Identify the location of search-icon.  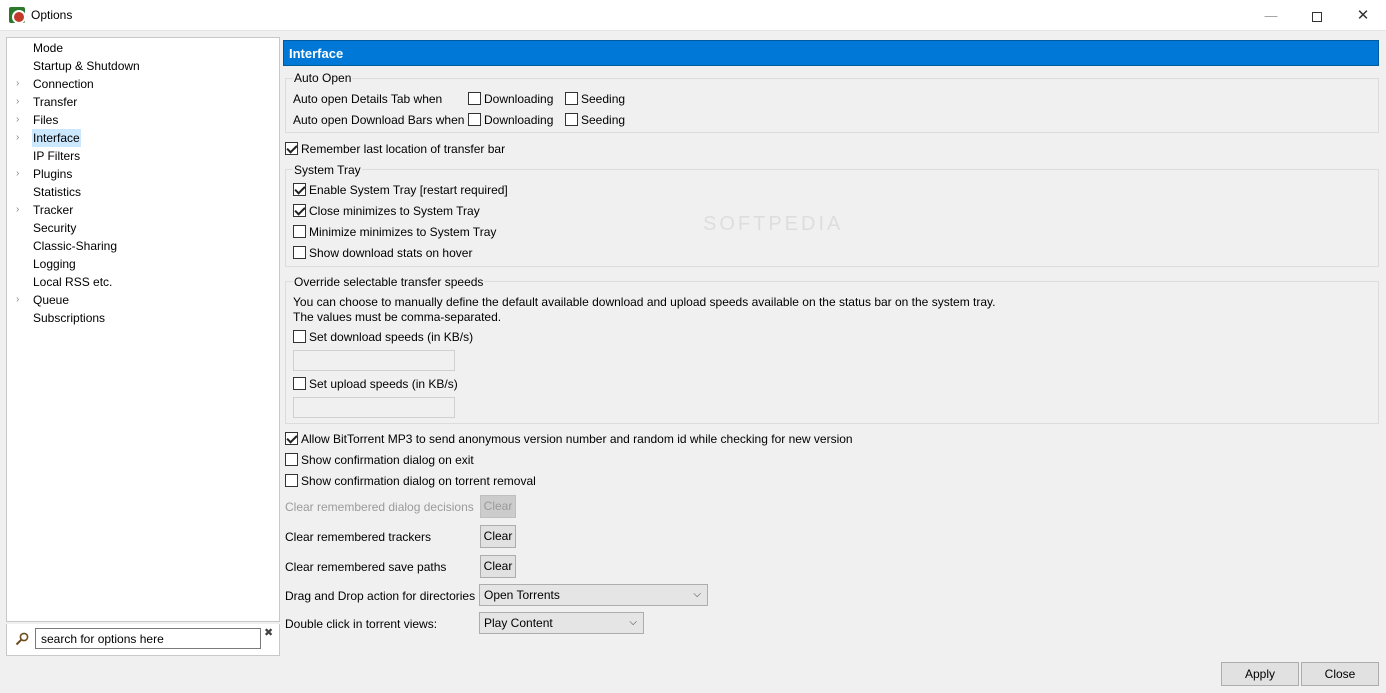
(22, 639).